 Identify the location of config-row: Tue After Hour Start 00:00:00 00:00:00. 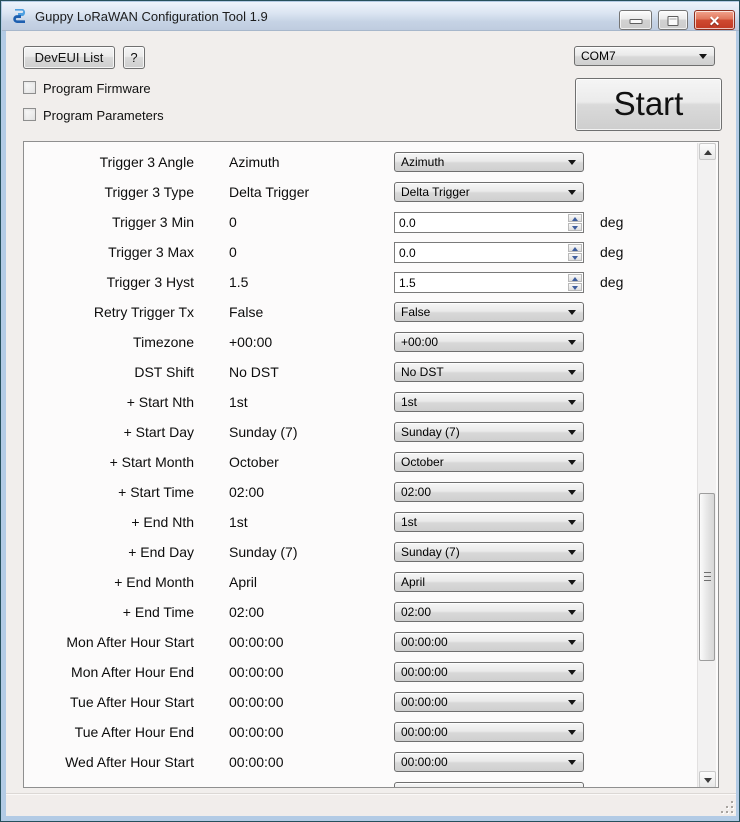
(371, 702).